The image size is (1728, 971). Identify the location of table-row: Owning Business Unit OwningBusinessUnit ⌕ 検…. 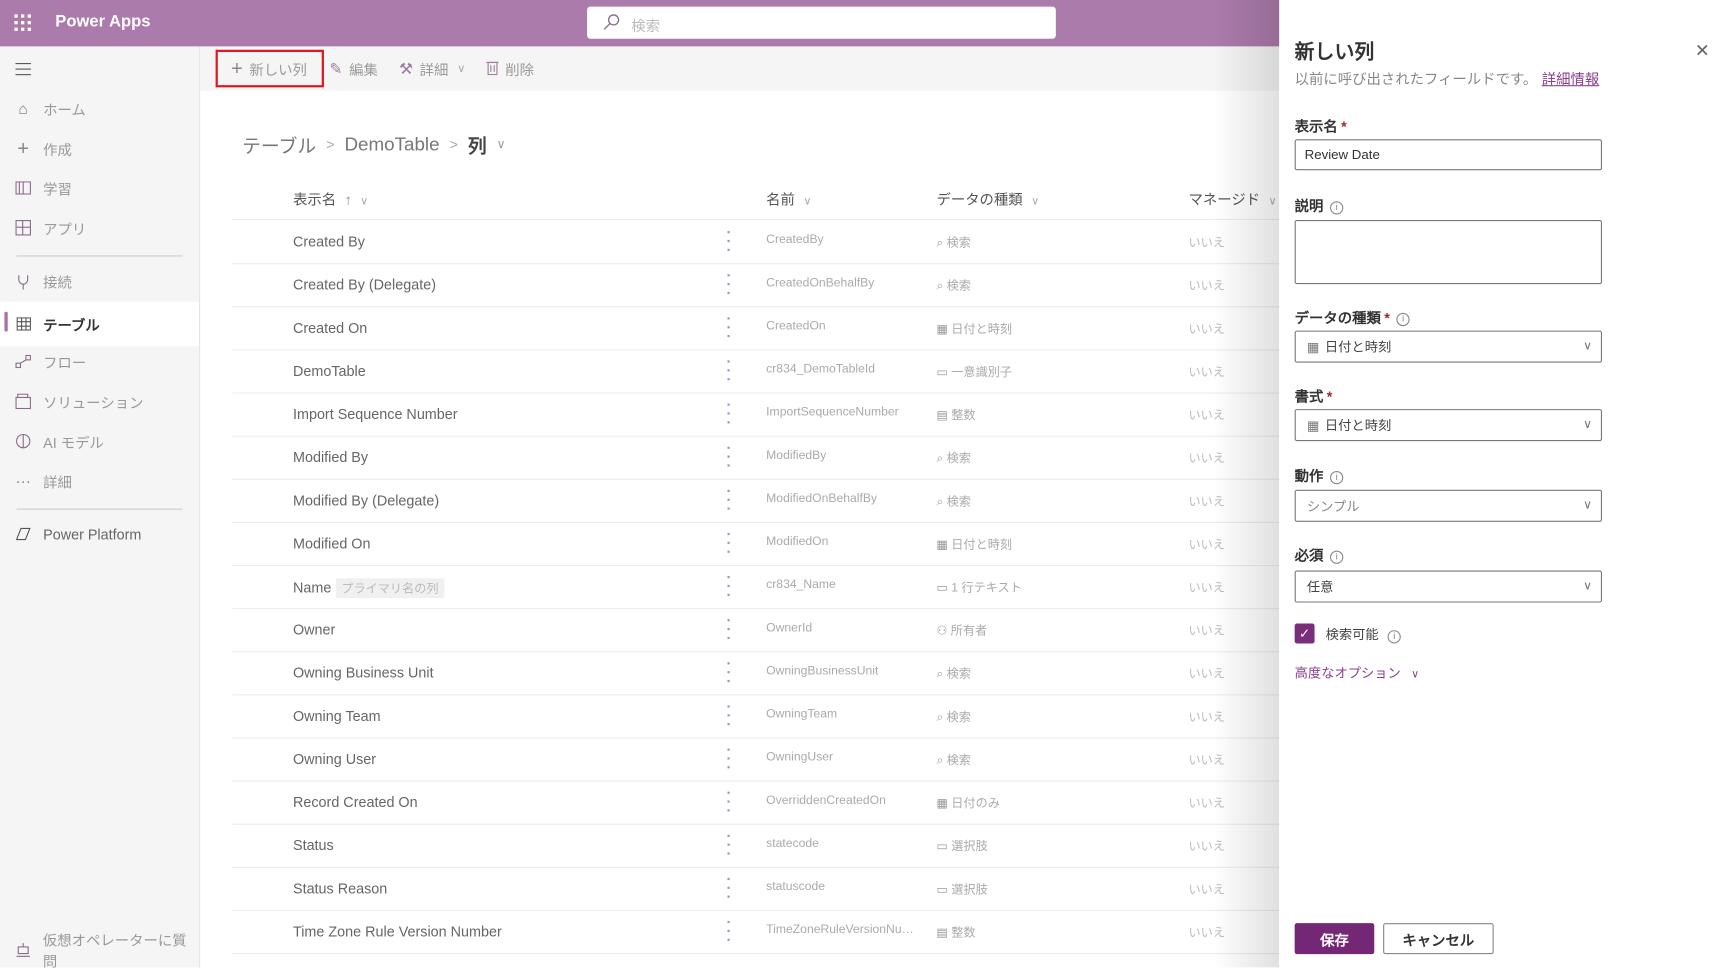
(756, 673).